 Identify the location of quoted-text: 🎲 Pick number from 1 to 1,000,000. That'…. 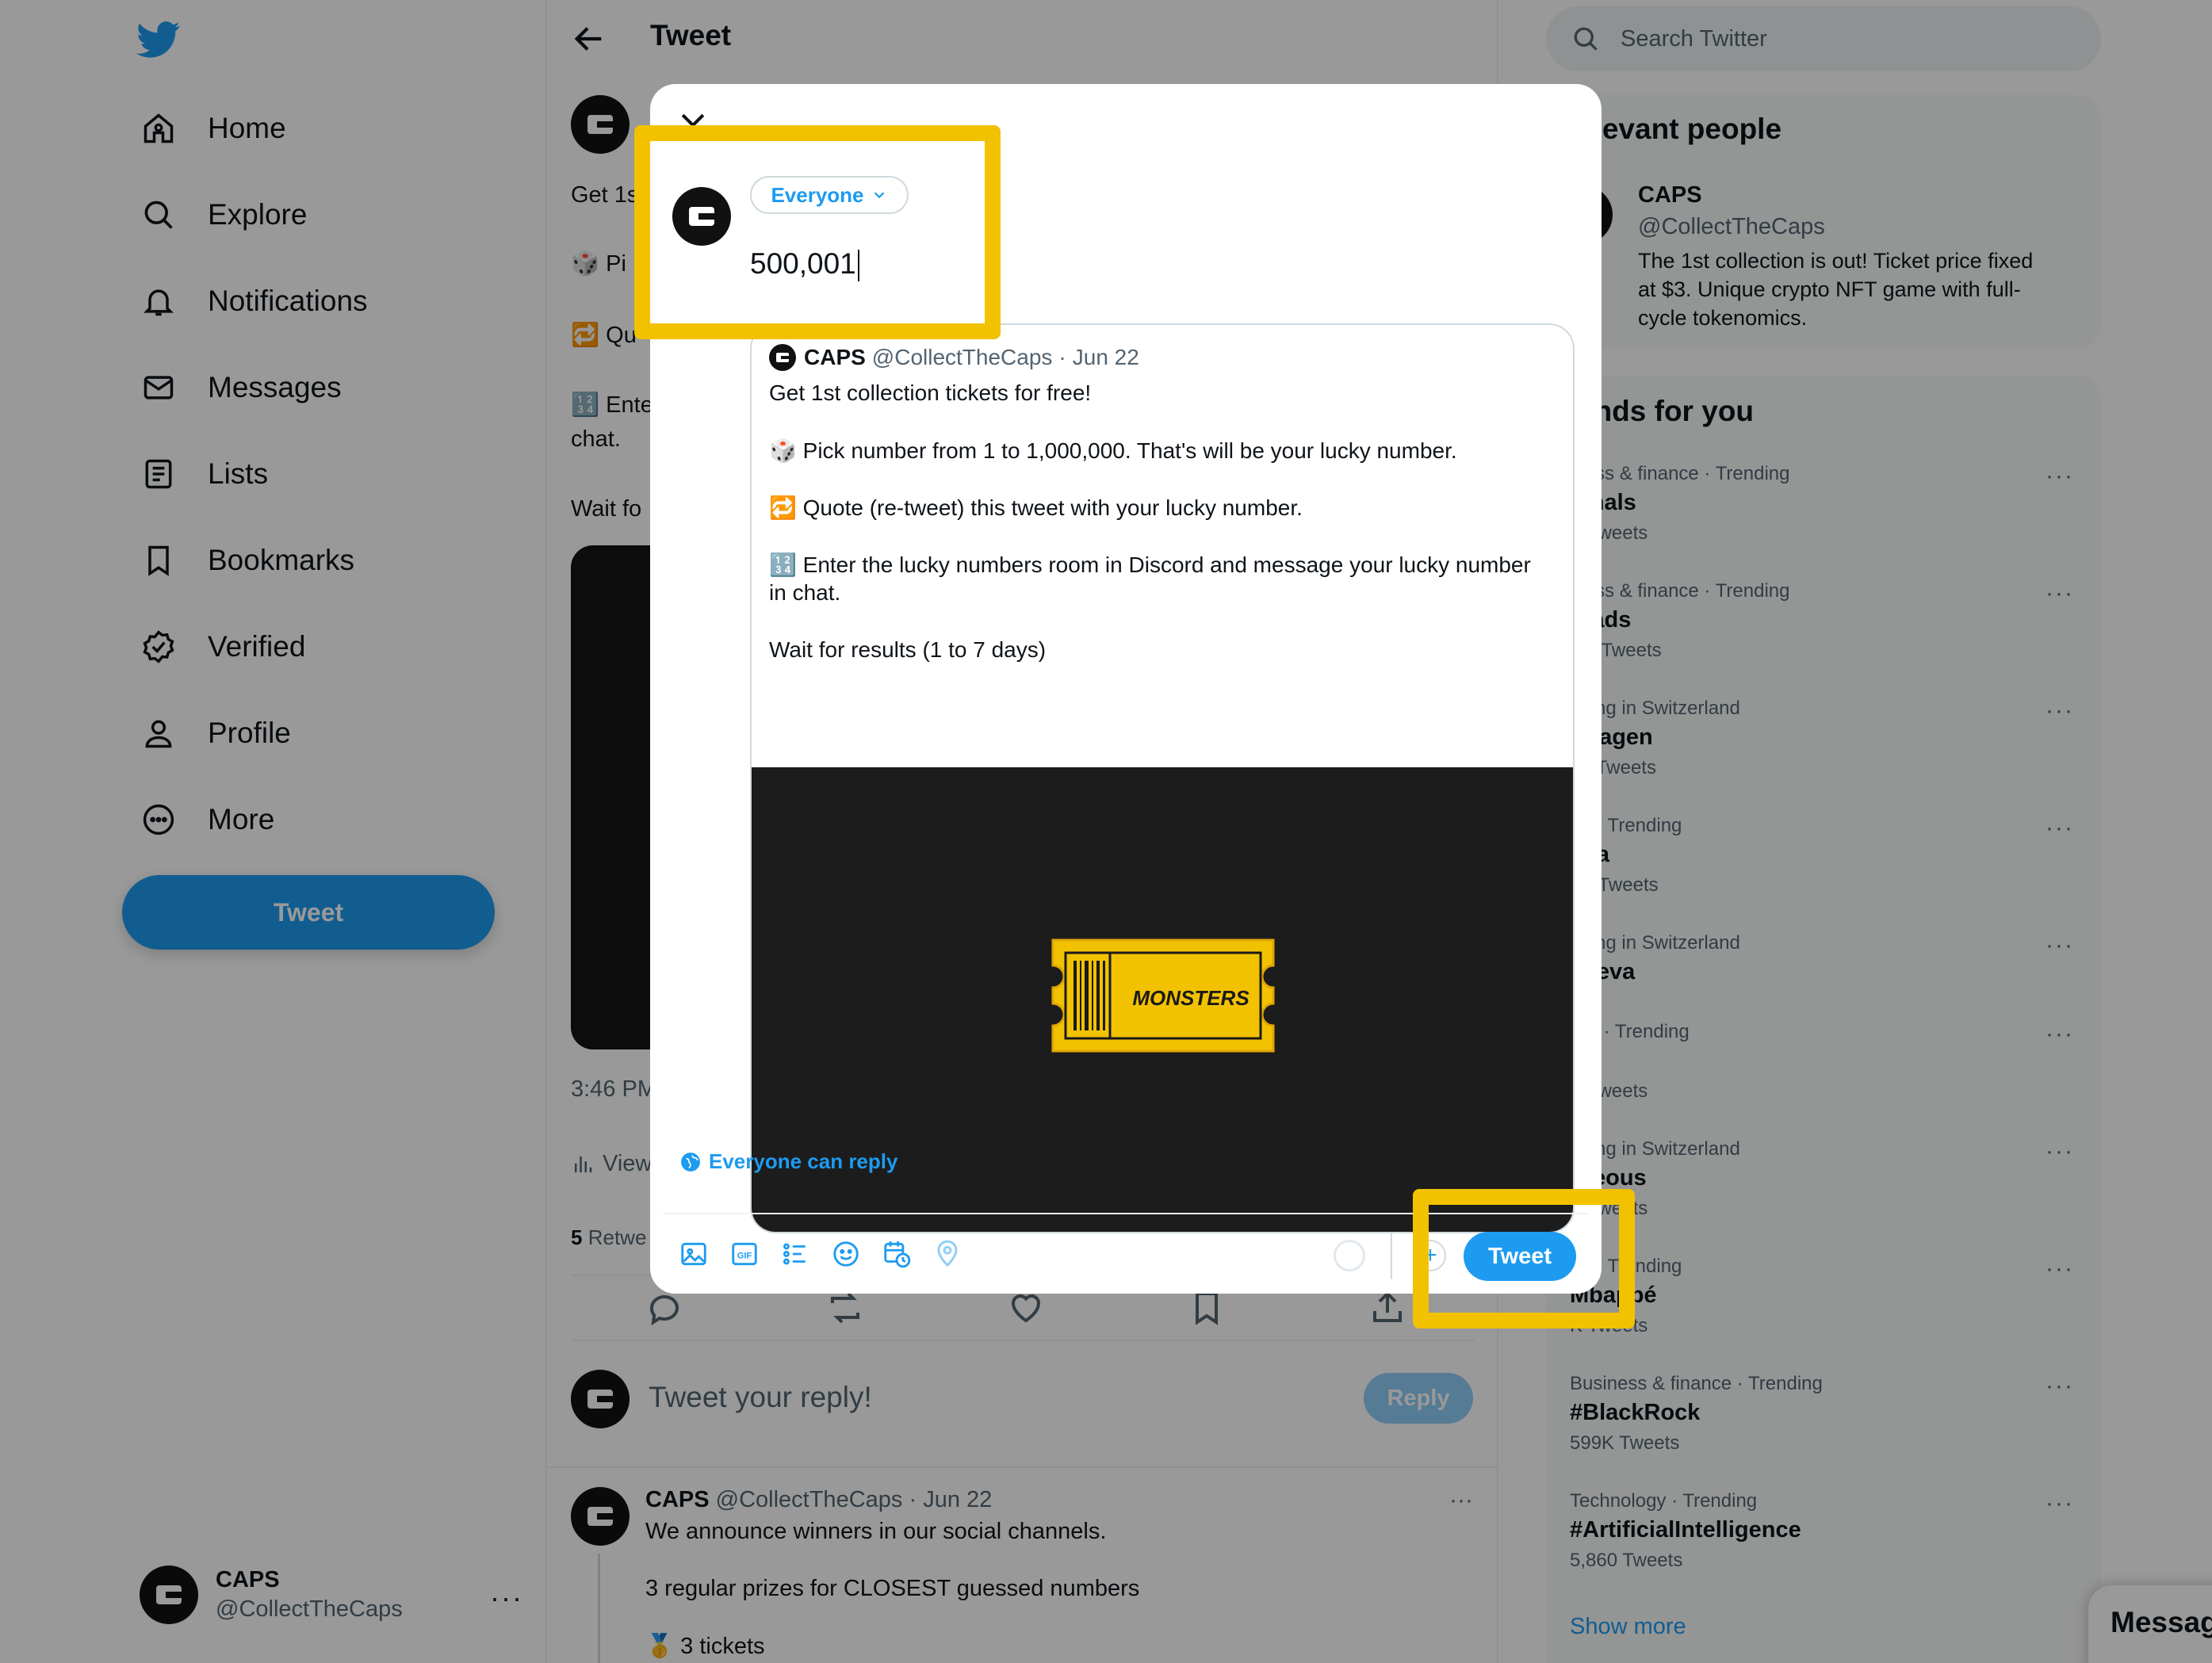
(1113, 450).